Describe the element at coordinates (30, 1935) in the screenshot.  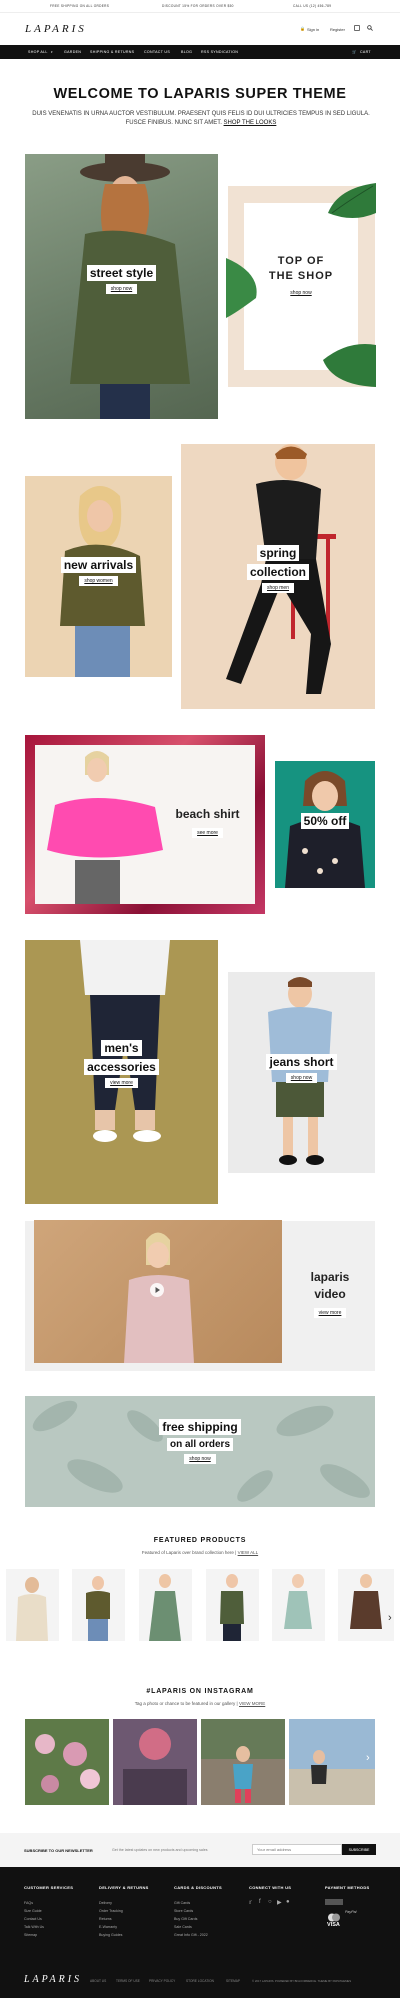
I see `footer-link: Sitemap` at that location.